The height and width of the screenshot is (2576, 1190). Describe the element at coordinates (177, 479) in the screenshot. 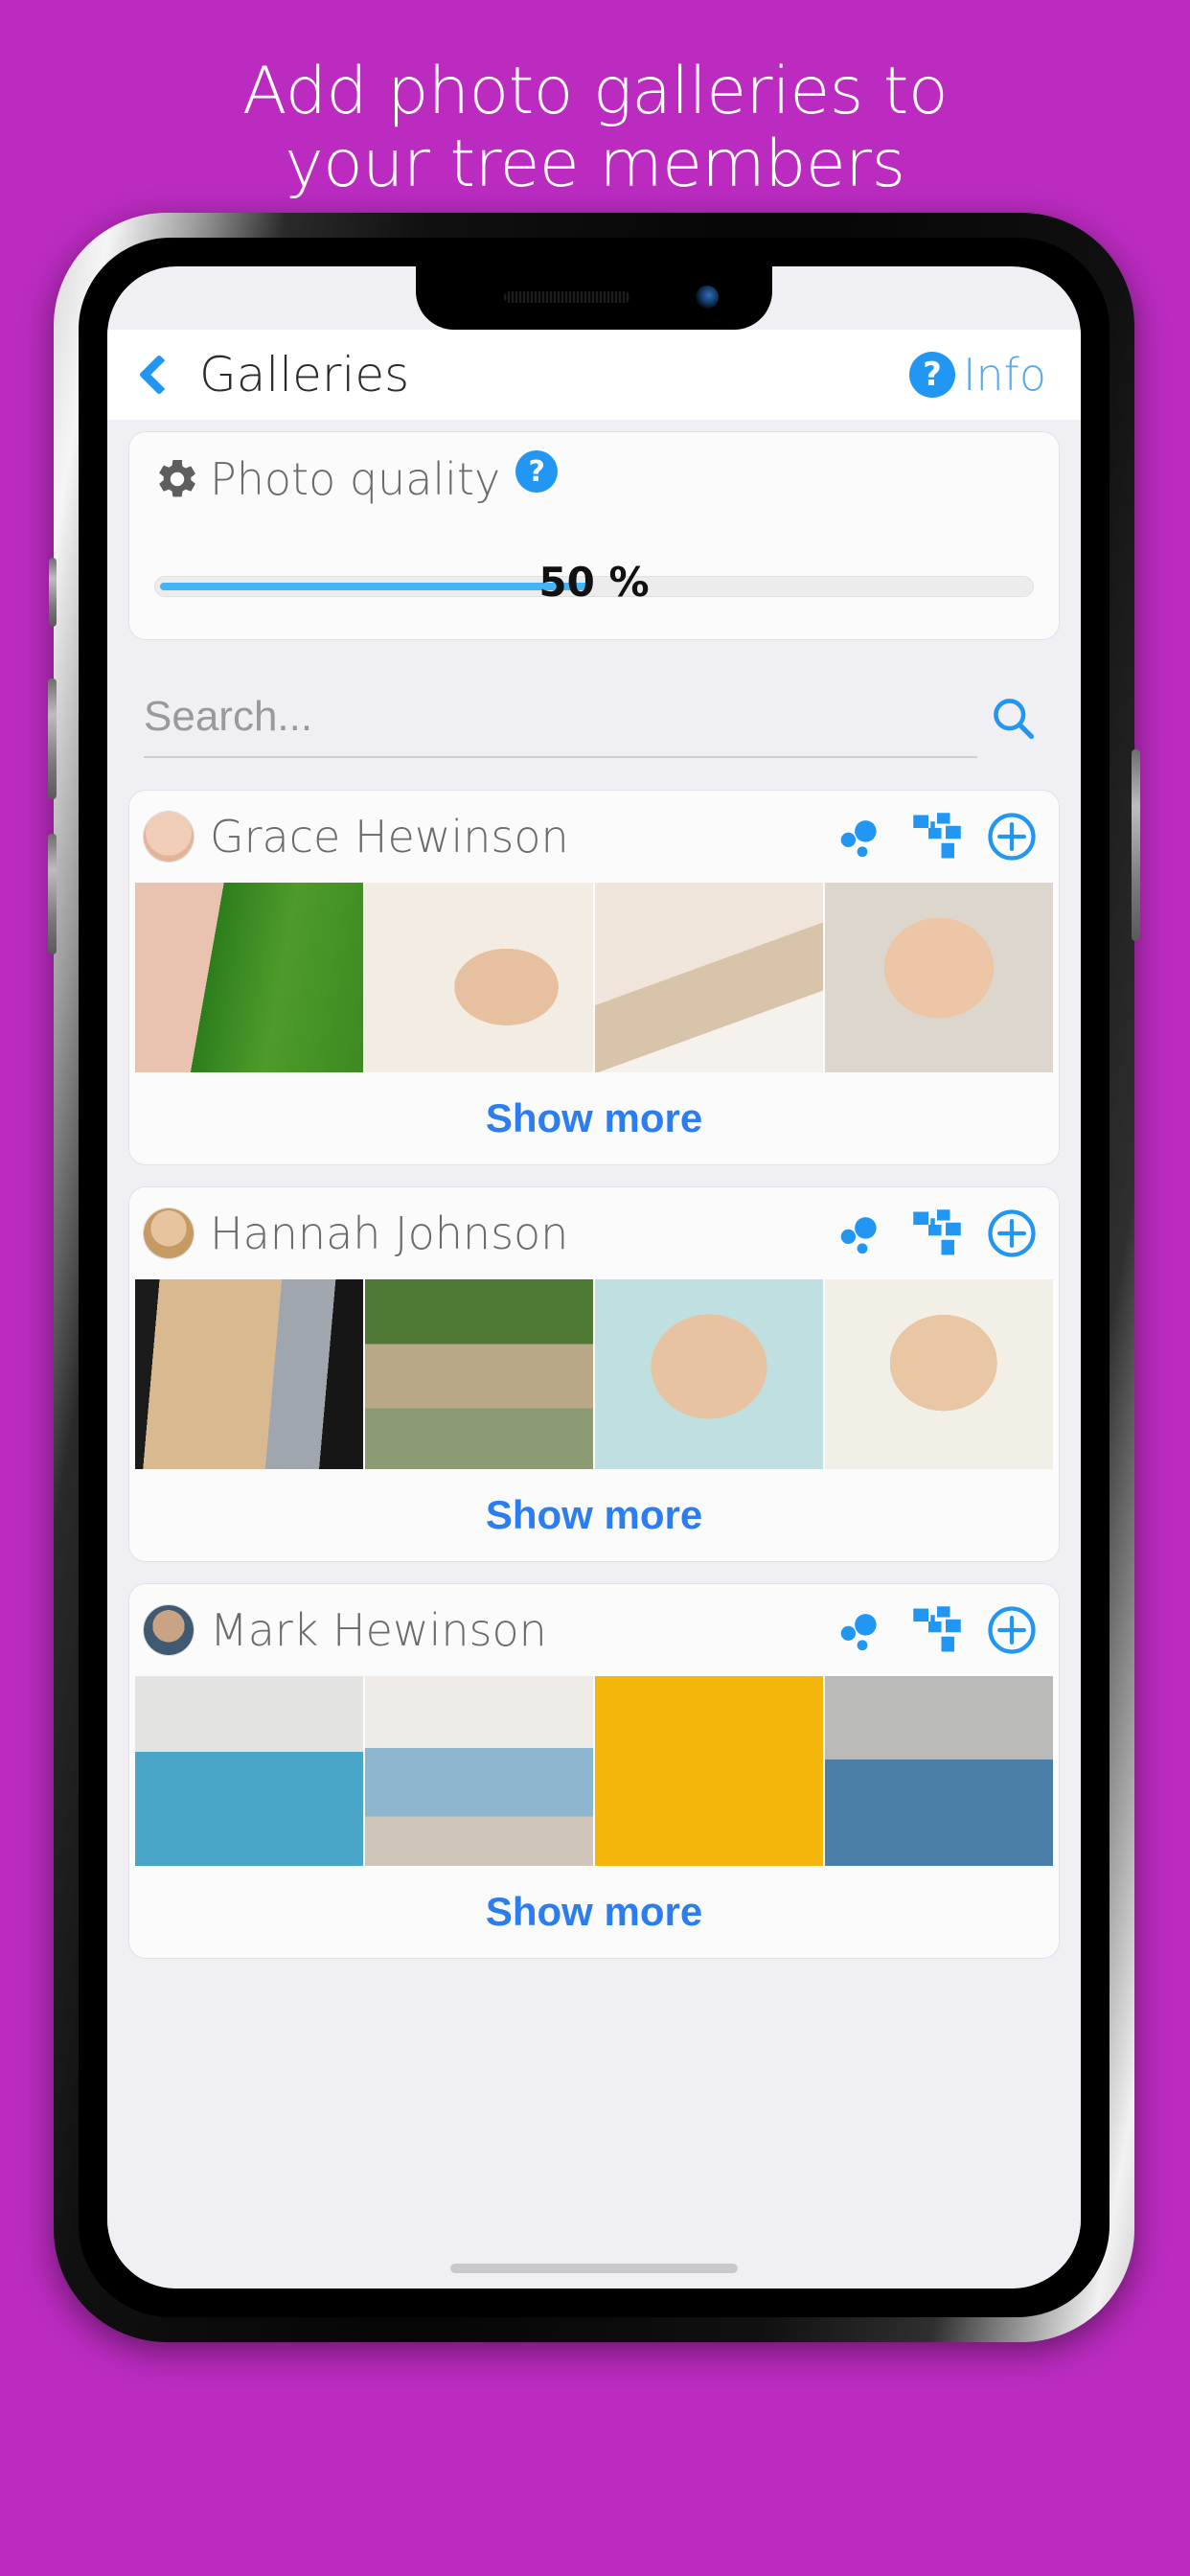

I see `gear-icon` at that location.